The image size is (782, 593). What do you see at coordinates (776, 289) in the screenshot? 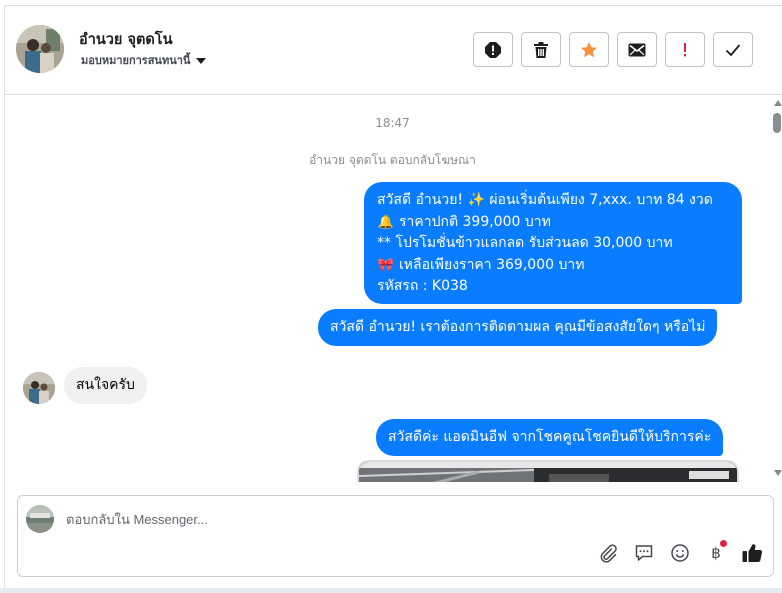
I see `thread-scrollbar` at bounding box center [776, 289].